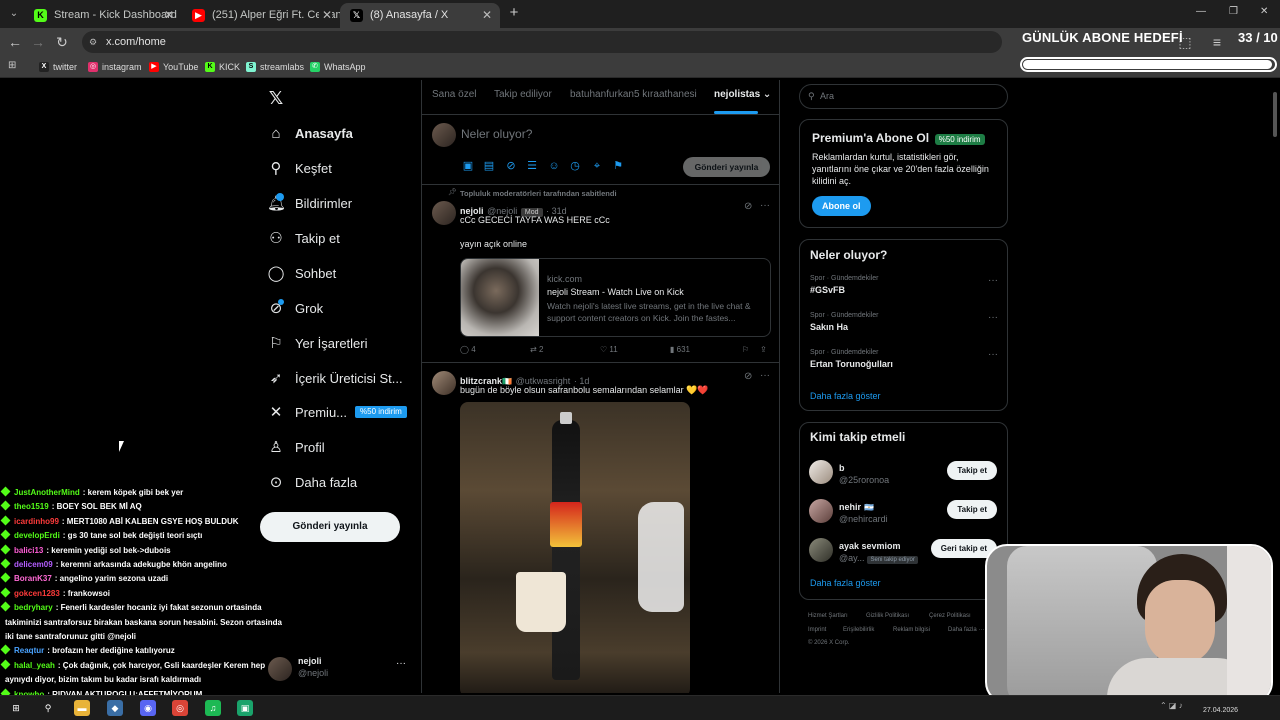 The height and width of the screenshot is (720, 1280). I want to click on bookmark-streamlabs: Sstreamlabs, so click(275, 67).